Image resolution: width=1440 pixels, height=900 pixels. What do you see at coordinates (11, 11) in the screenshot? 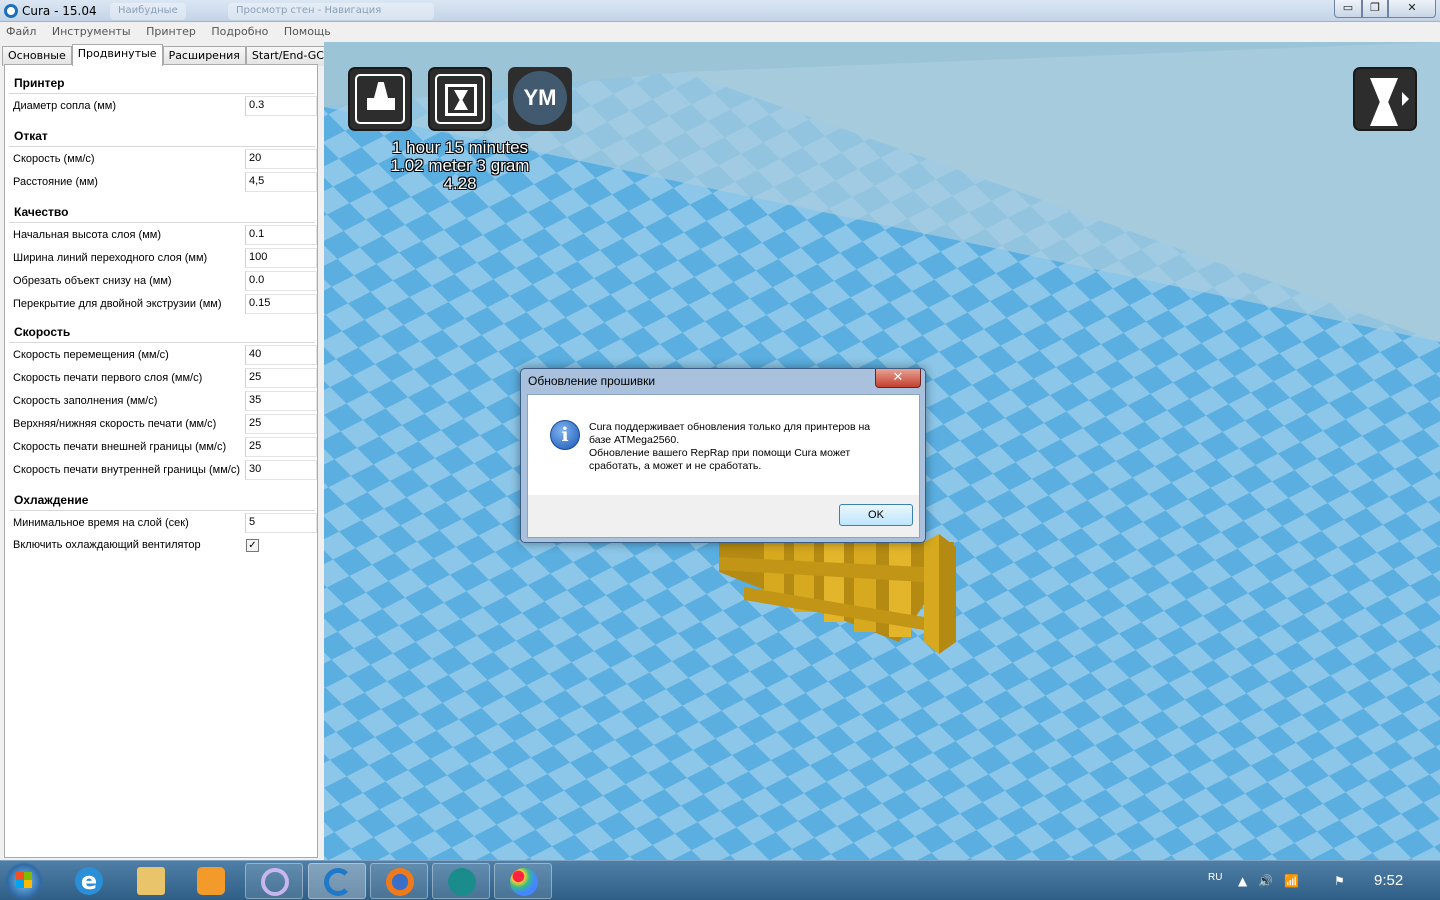
I see `cura-logo-icon` at bounding box center [11, 11].